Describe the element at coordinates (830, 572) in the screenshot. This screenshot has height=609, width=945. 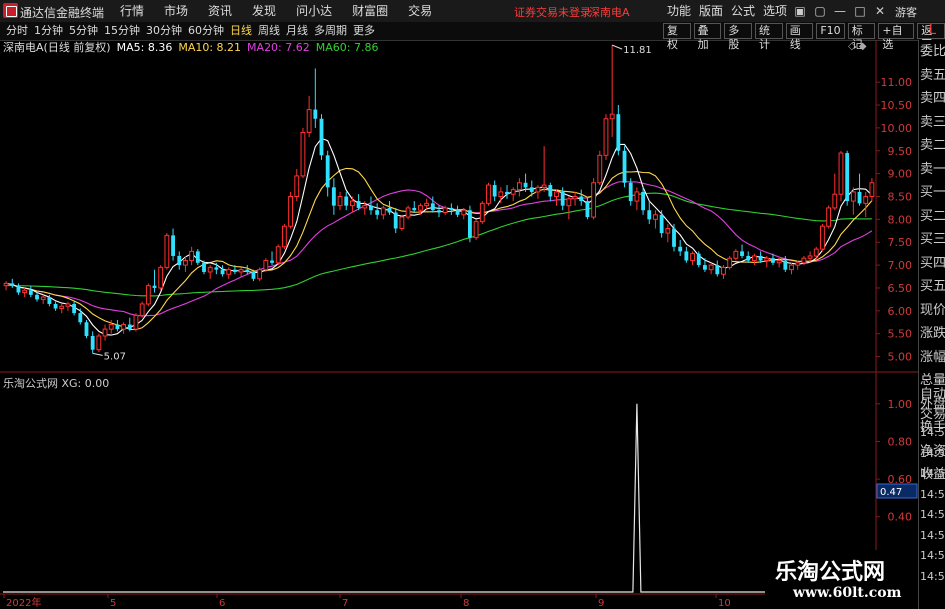
I see `watermark-title: 乐淘公式网` at that location.